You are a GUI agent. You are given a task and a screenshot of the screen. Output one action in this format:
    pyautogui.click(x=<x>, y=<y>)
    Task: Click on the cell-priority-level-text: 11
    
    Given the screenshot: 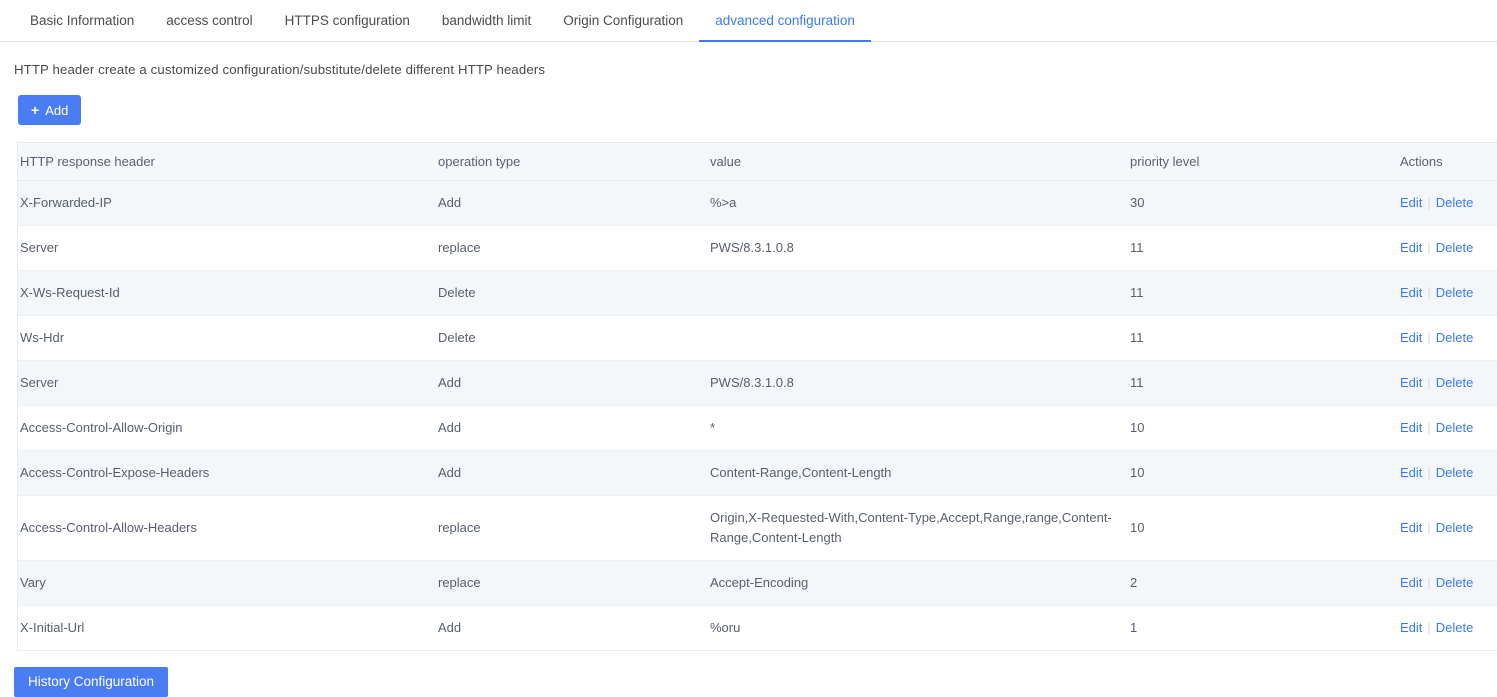 What is the action you would take?
    pyautogui.click(x=1137, y=382)
    